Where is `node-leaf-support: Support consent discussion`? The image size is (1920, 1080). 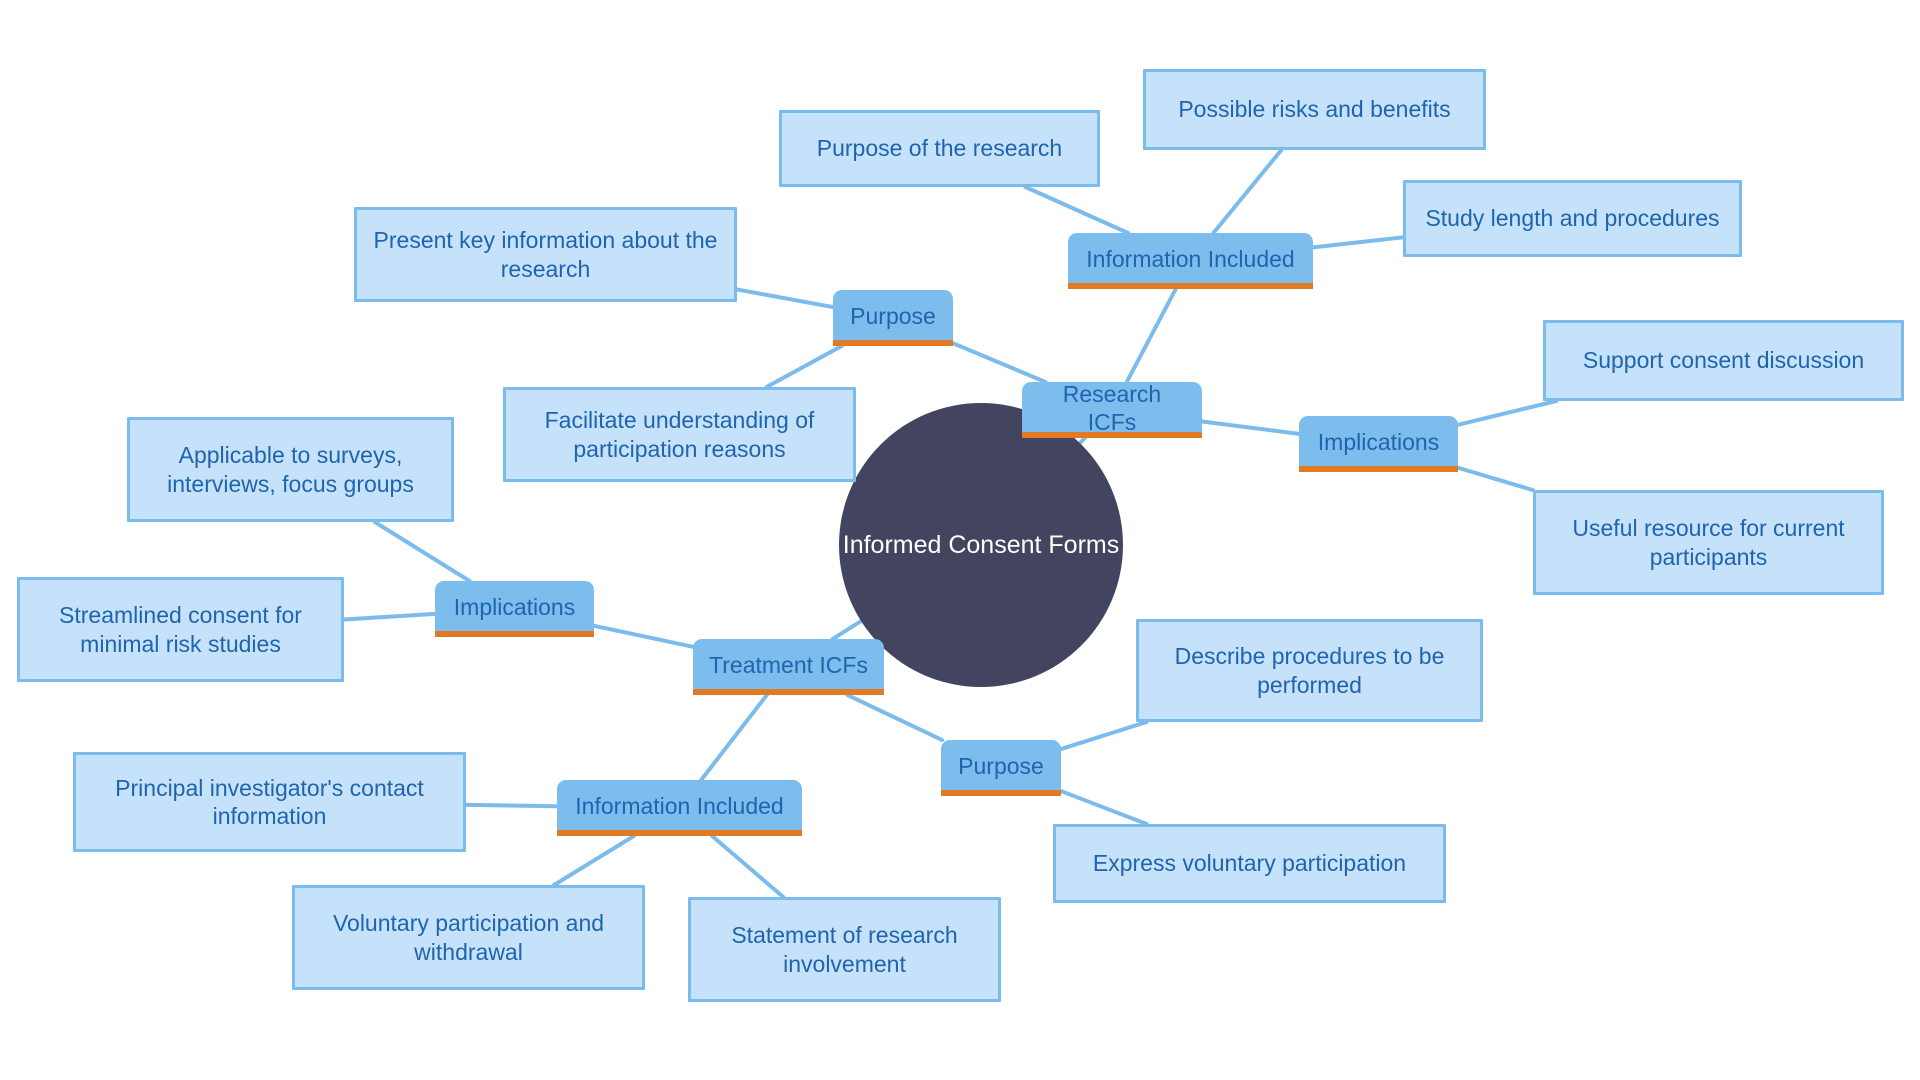
node-leaf-support: Support consent discussion is located at coordinates (1723, 360).